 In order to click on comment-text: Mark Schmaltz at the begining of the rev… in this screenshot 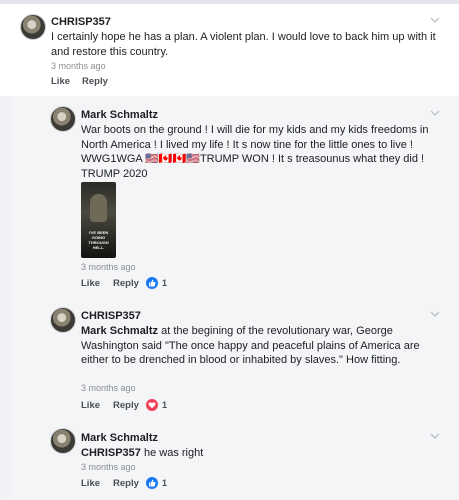, I will do `click(258, 346)`.